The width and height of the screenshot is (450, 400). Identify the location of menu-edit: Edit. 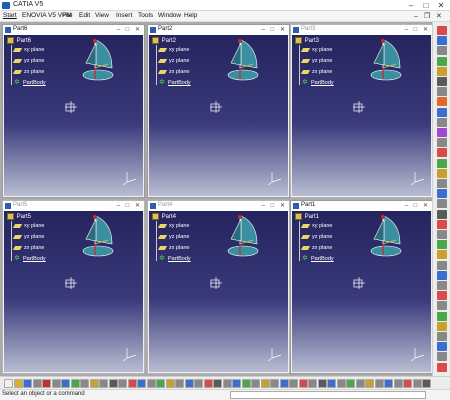
(84, 15).